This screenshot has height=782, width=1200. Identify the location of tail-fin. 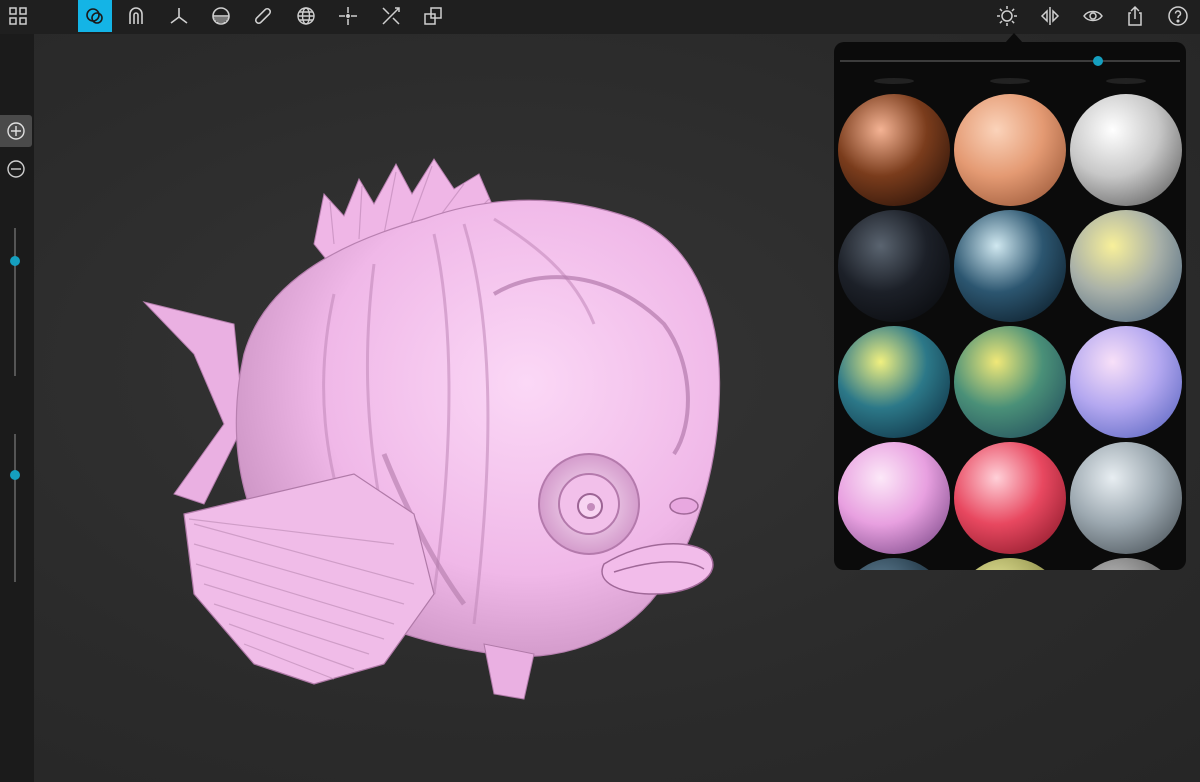
(193, 403).